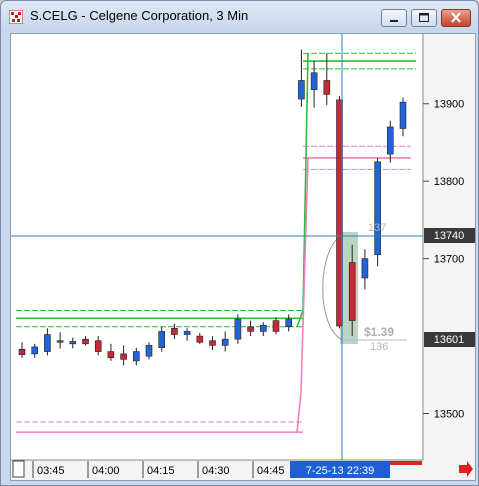 Image resolution: width=479 pixels, height=486 pixels. What do you see at coordinates (379, 332) in the screenshot?
I see `profit-label: $1.39` at bounding box center [379, 332].